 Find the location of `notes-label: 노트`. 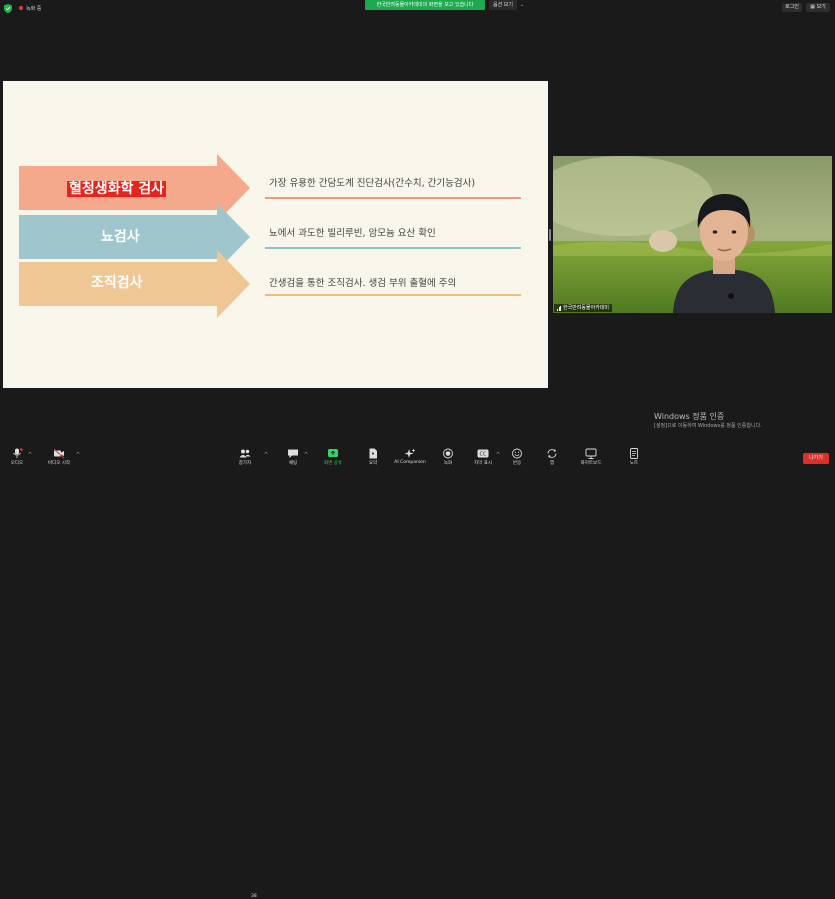

notes-label: 노트 is located at coordinates (634, 463).